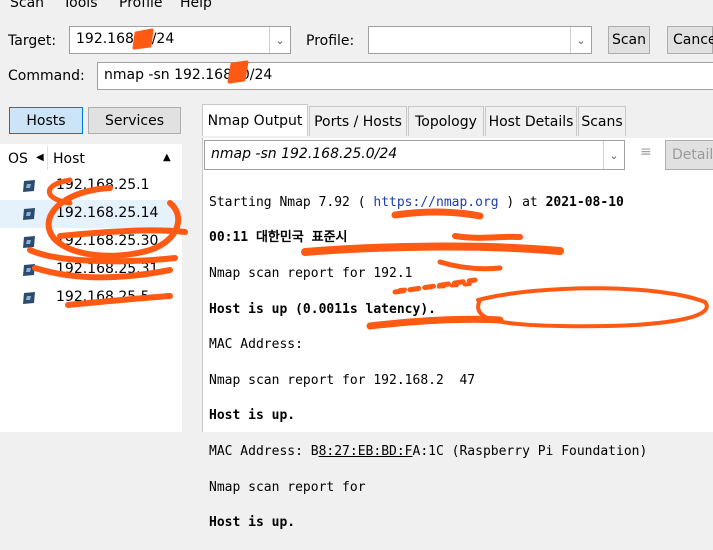 The height and width of the screenshot is (550, 713). Describe the element at coordinates (435, 286) in the screenshot. I see `scribble-out-l7` at that location.